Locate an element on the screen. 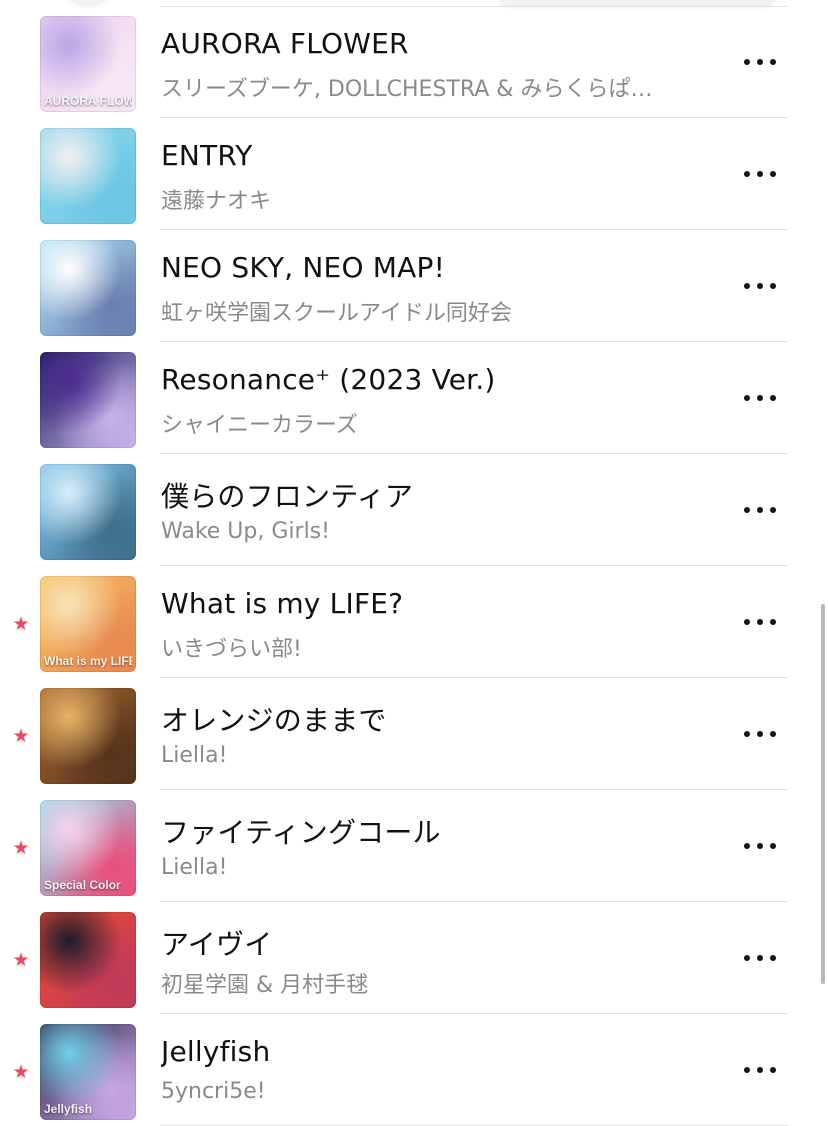 This screenshot has height=1126, width=828. album-art-lettering: Jellyfish is located at coordinates (68, 1109).